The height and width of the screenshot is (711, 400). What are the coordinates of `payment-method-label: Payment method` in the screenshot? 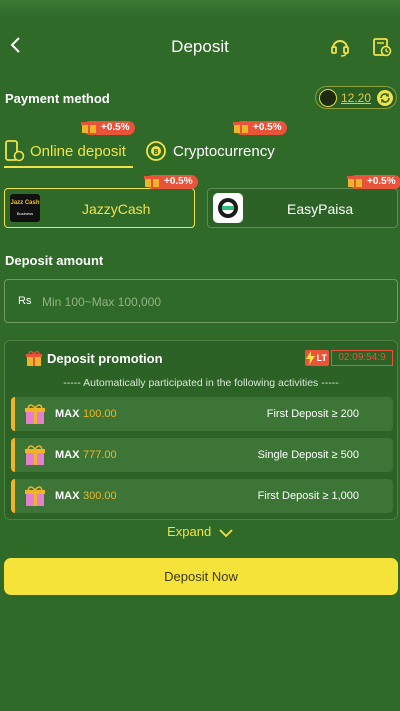 It's located at (57, 98).